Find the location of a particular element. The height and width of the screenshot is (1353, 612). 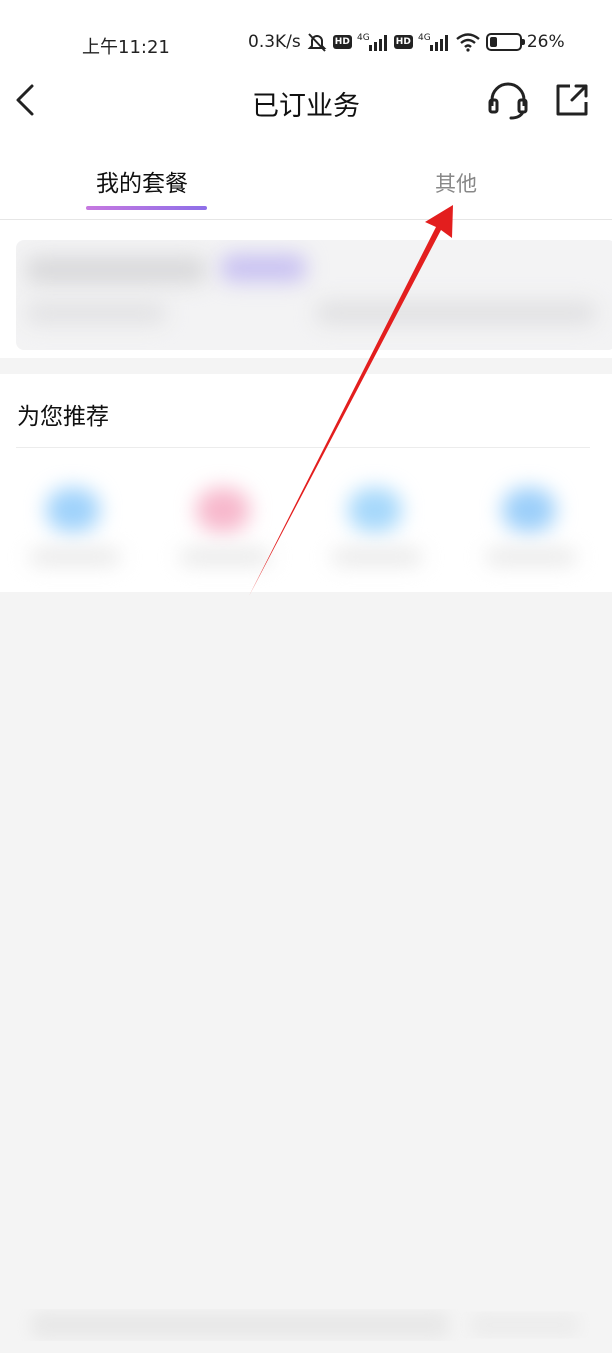

signal-icon: 4G is located at coordinates (372, 42).